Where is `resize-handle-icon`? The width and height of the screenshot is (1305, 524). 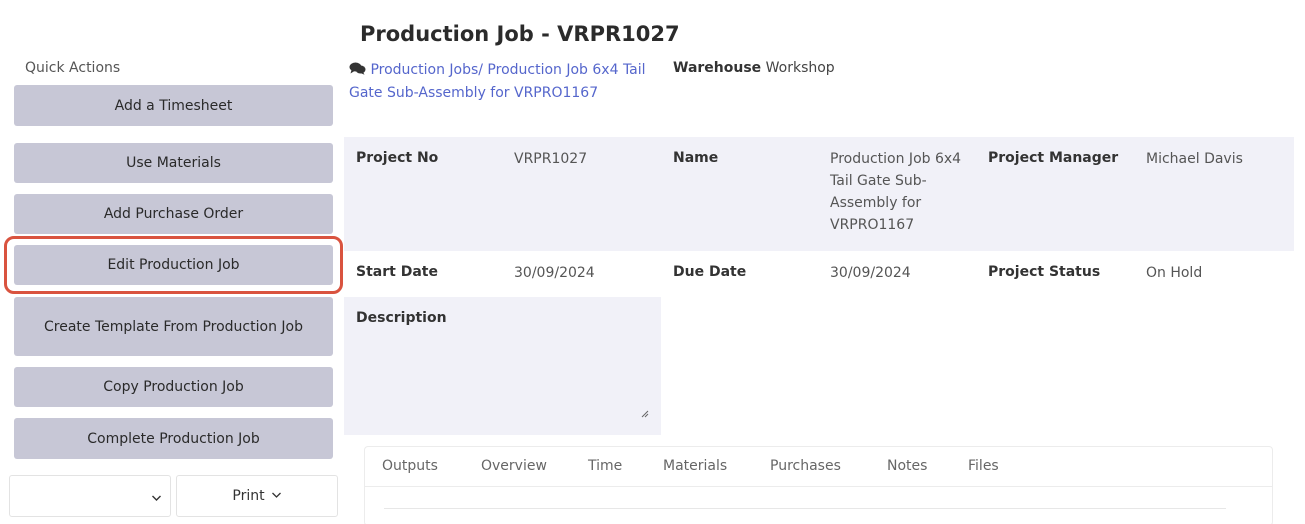
resize-handle-icon is located at coordinates (645, 415).